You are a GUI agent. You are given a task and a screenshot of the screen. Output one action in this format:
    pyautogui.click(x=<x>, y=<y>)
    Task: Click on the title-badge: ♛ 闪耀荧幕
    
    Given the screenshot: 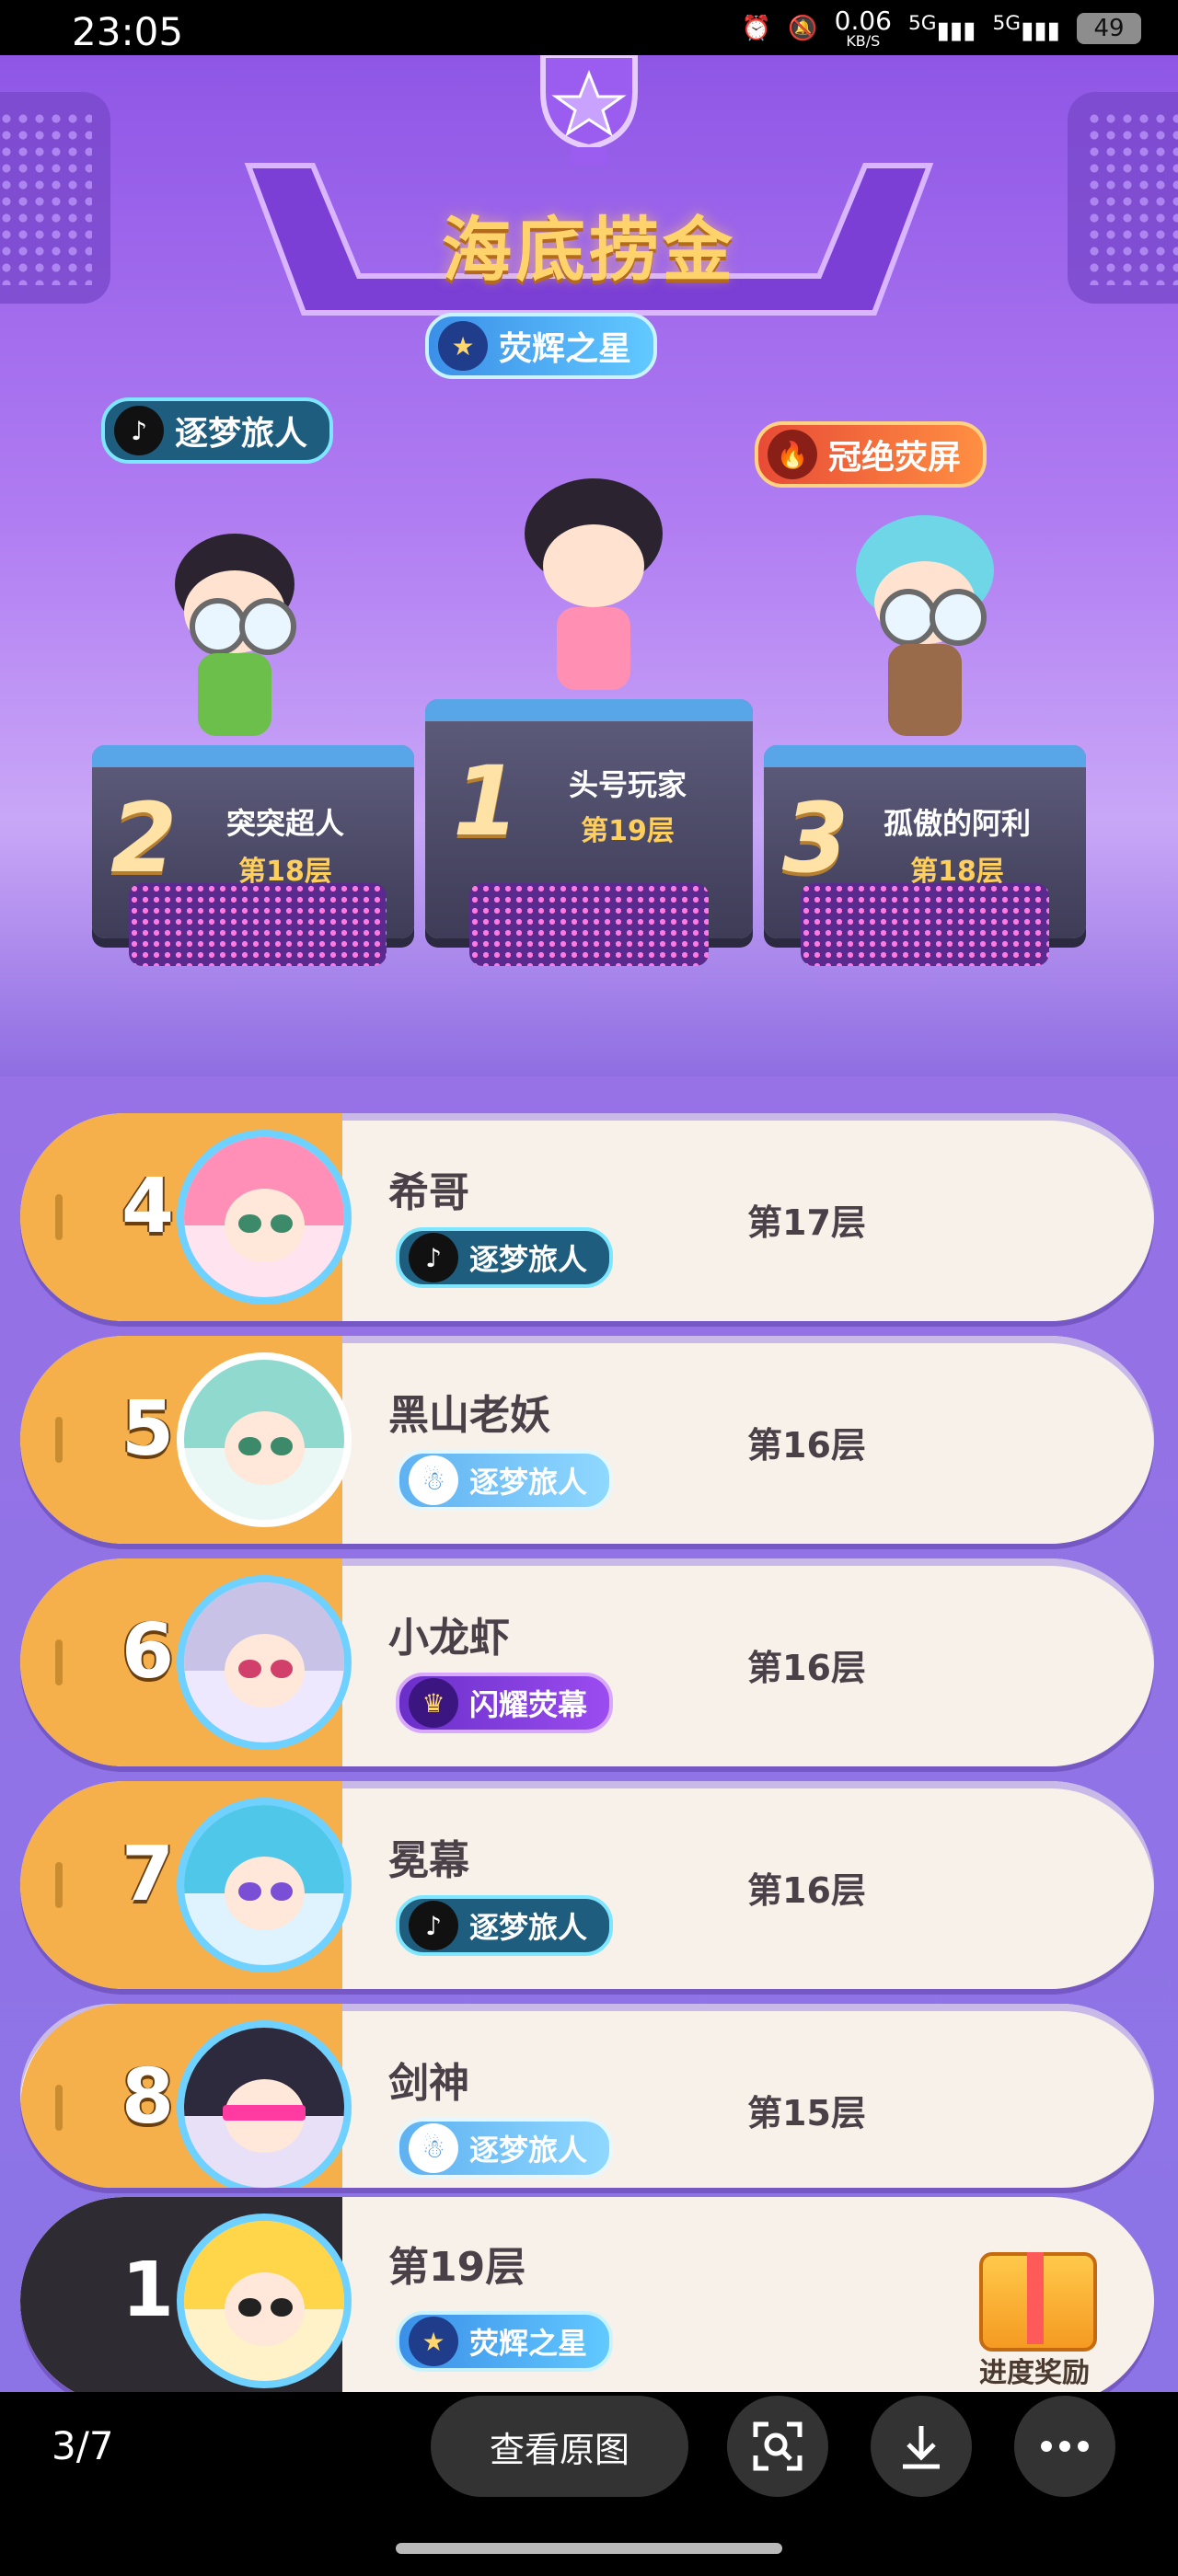 What is the action you would take?
    pyautogui.click(x=505, y=1703)
    